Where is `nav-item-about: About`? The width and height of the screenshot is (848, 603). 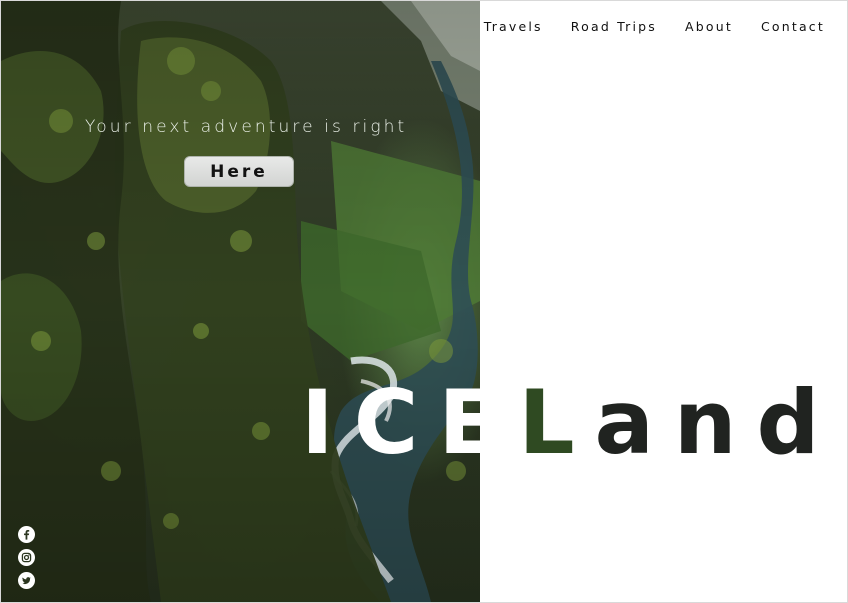 nav-item-about: About is located at coordinates (709, 26).